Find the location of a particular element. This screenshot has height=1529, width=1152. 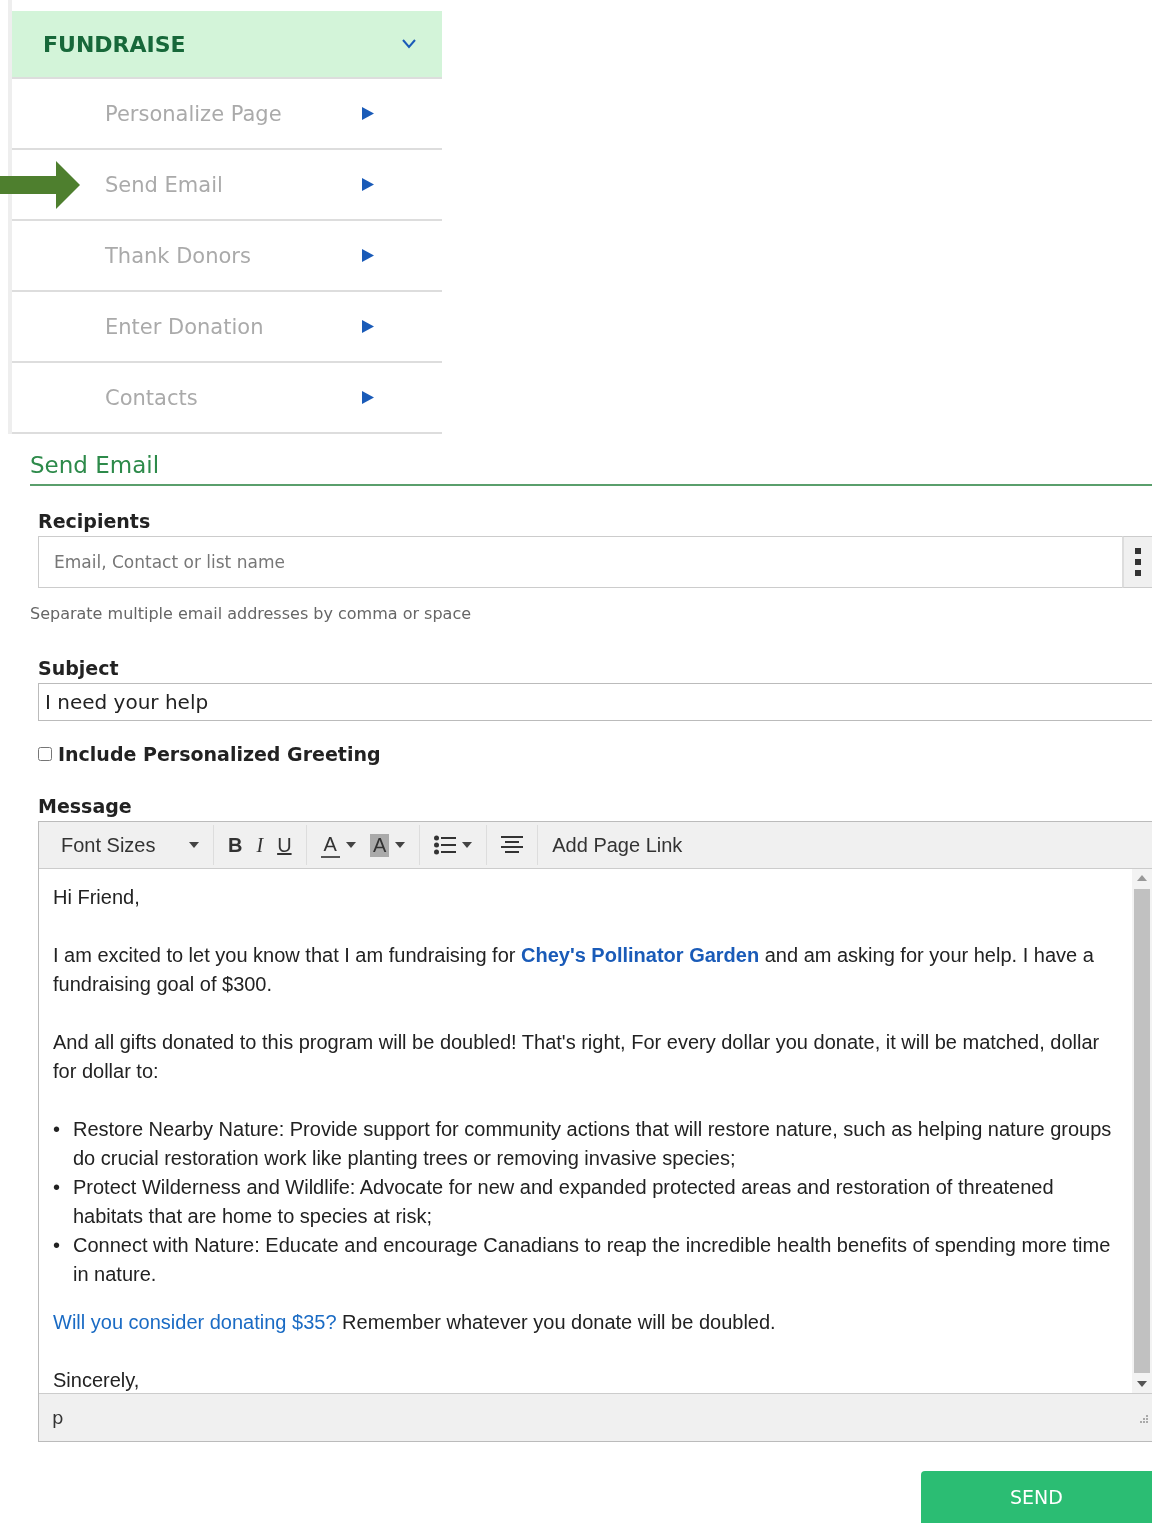

recipients-hint: Separate multiple email addresses by comma or space is located at coordinates (251, 613).